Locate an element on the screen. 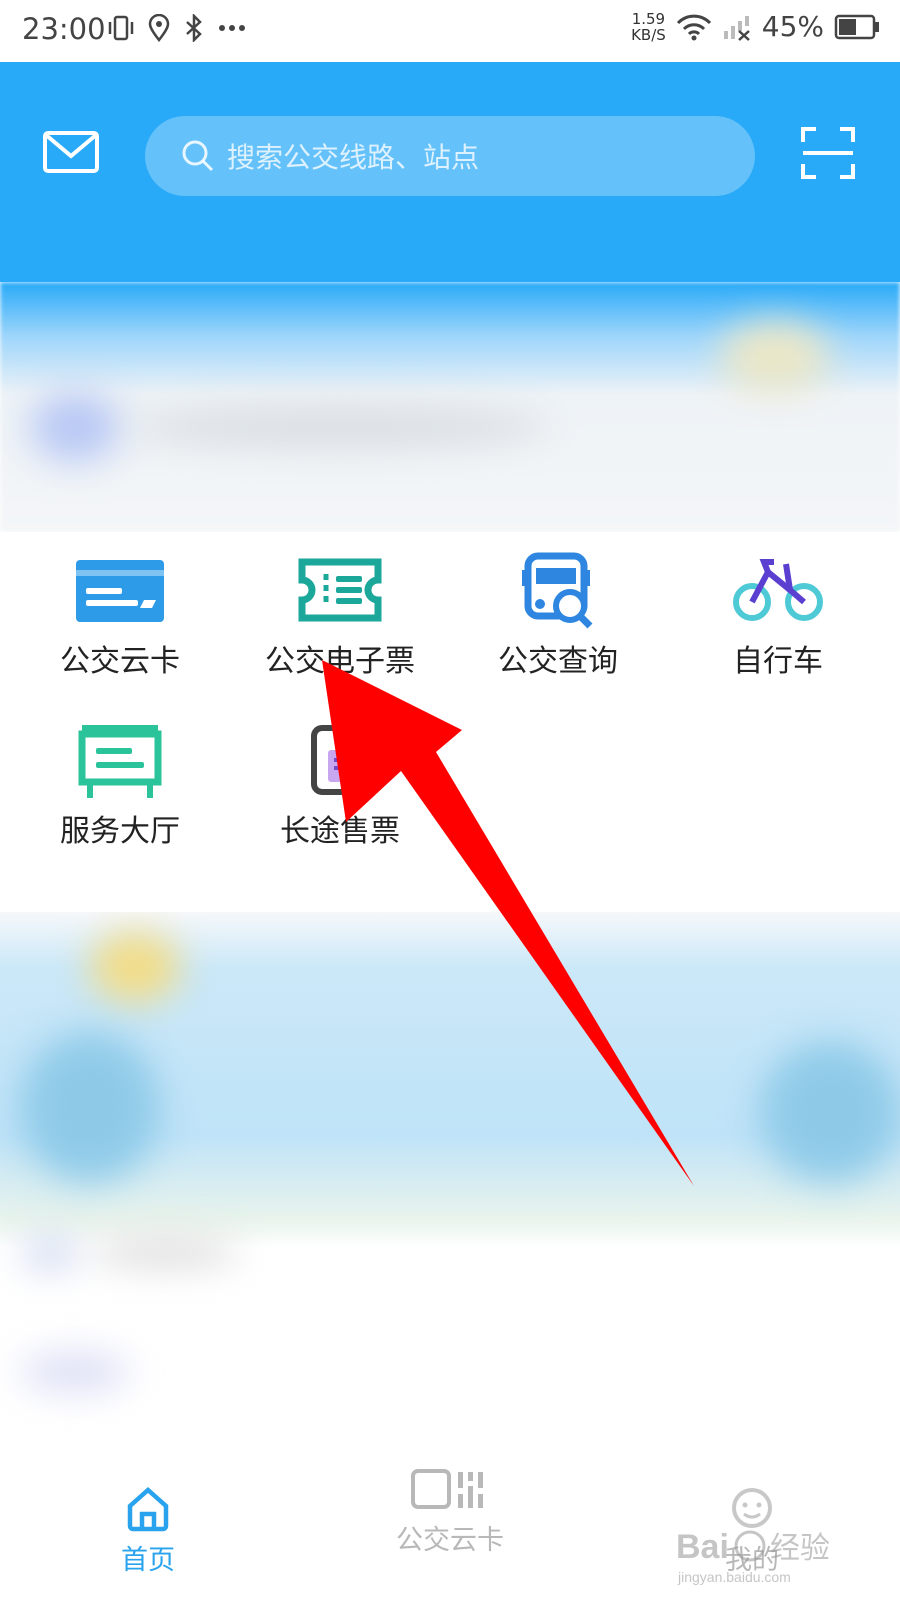  search-bar: 搜索公交线路、站点 is located at coordinates (450, 156).